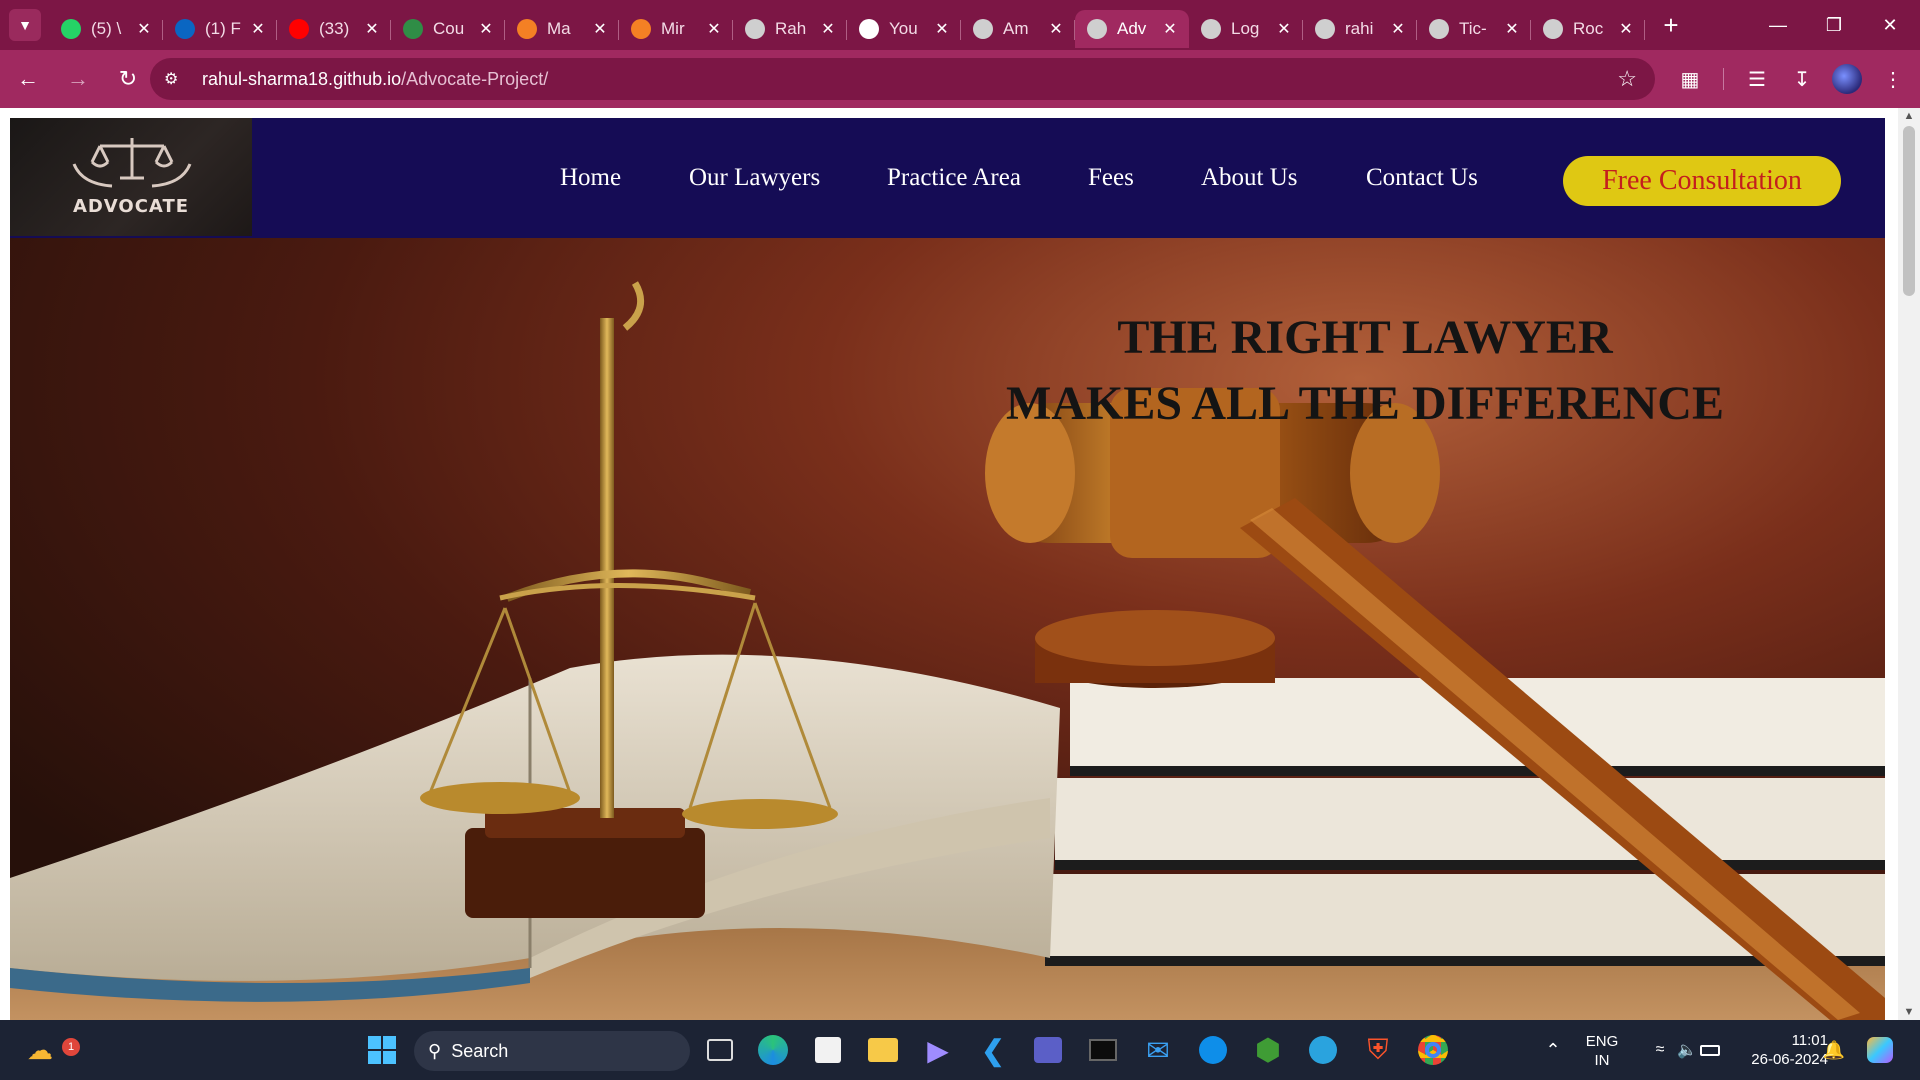  I want to click on linkedin-icon, so click(185, 29).